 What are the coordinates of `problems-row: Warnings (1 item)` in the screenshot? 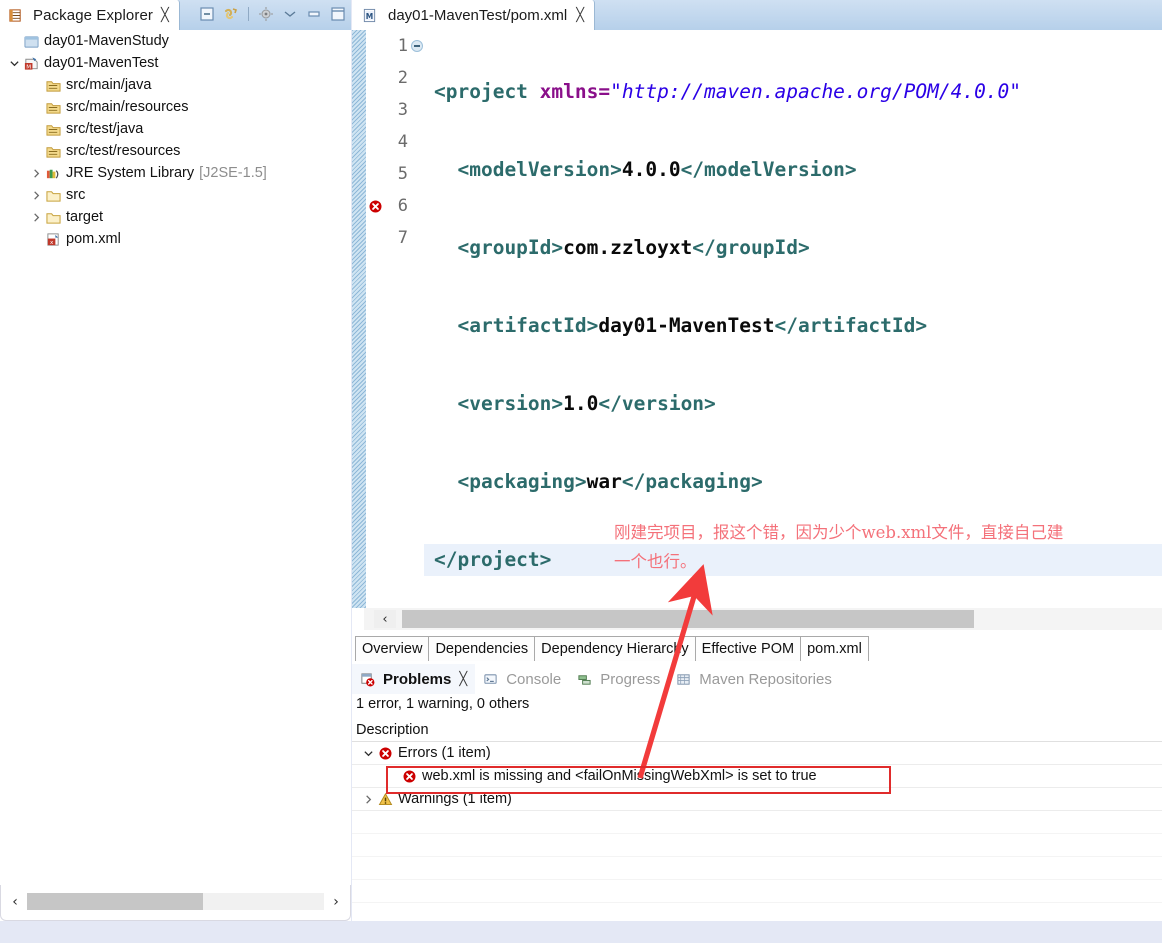 It's located at (757, 799).